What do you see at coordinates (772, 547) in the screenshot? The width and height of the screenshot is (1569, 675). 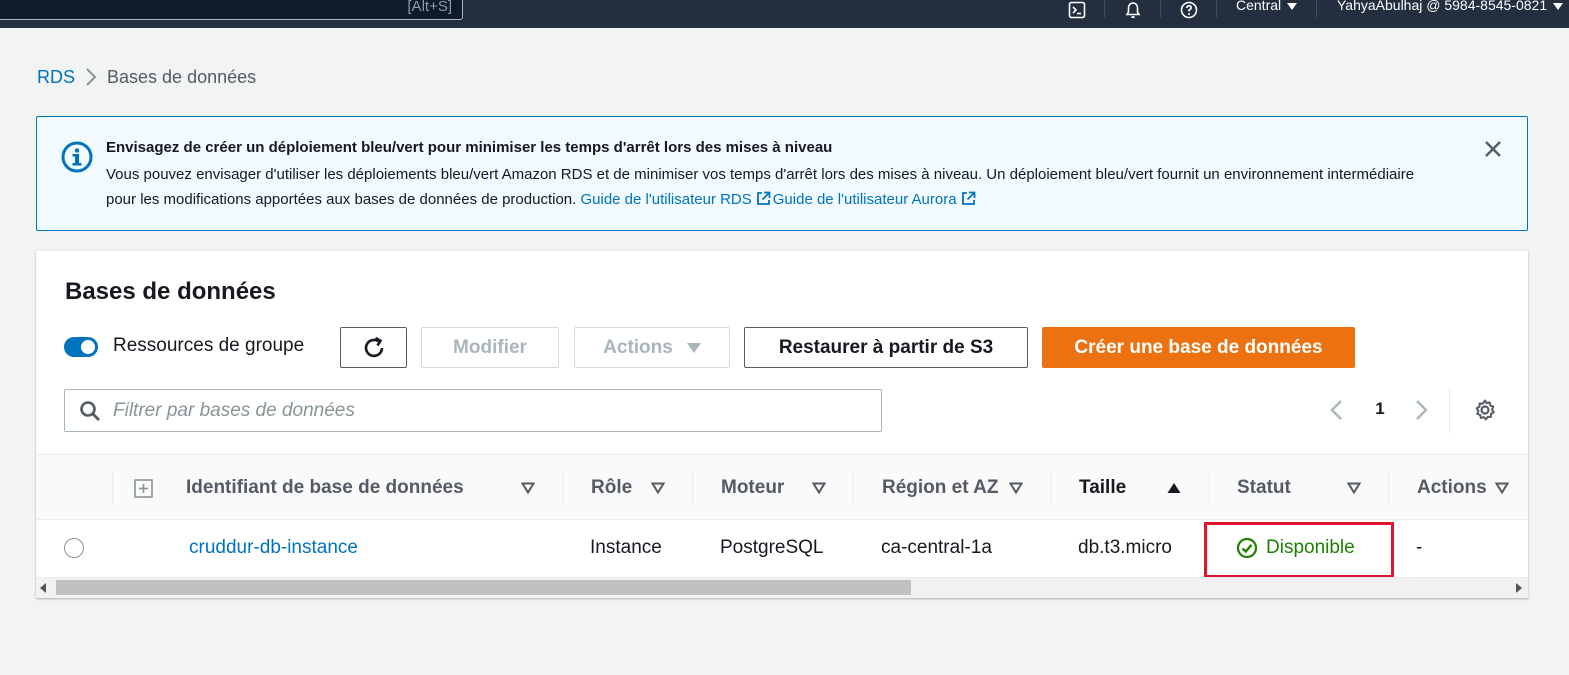 I see `db-engine-cell: PostgreSQL` at bounding box center [772, 547].